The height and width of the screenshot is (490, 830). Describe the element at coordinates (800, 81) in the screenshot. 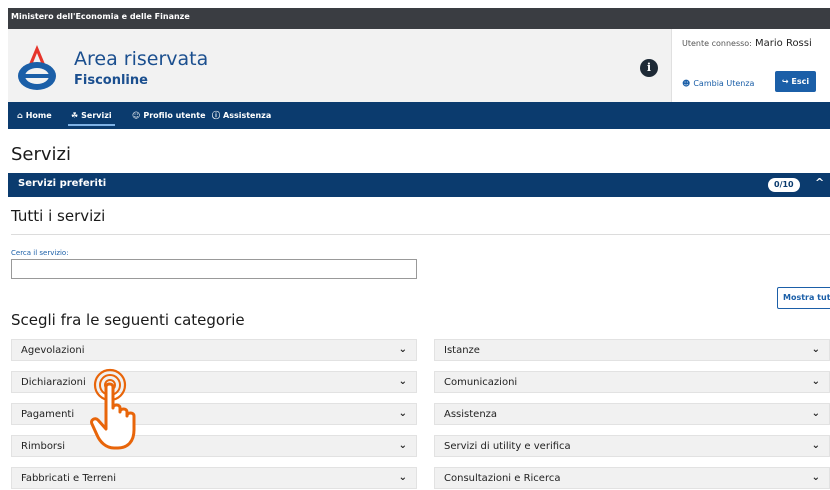

I see `logout-label: Esci` at that location.